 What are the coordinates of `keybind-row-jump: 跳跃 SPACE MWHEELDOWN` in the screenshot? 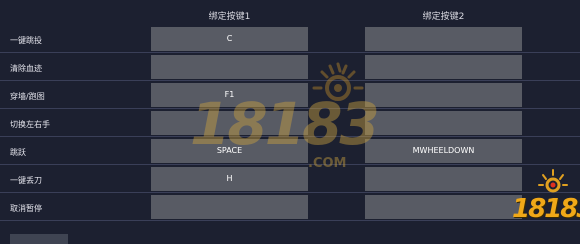 It's located at (290, 153).